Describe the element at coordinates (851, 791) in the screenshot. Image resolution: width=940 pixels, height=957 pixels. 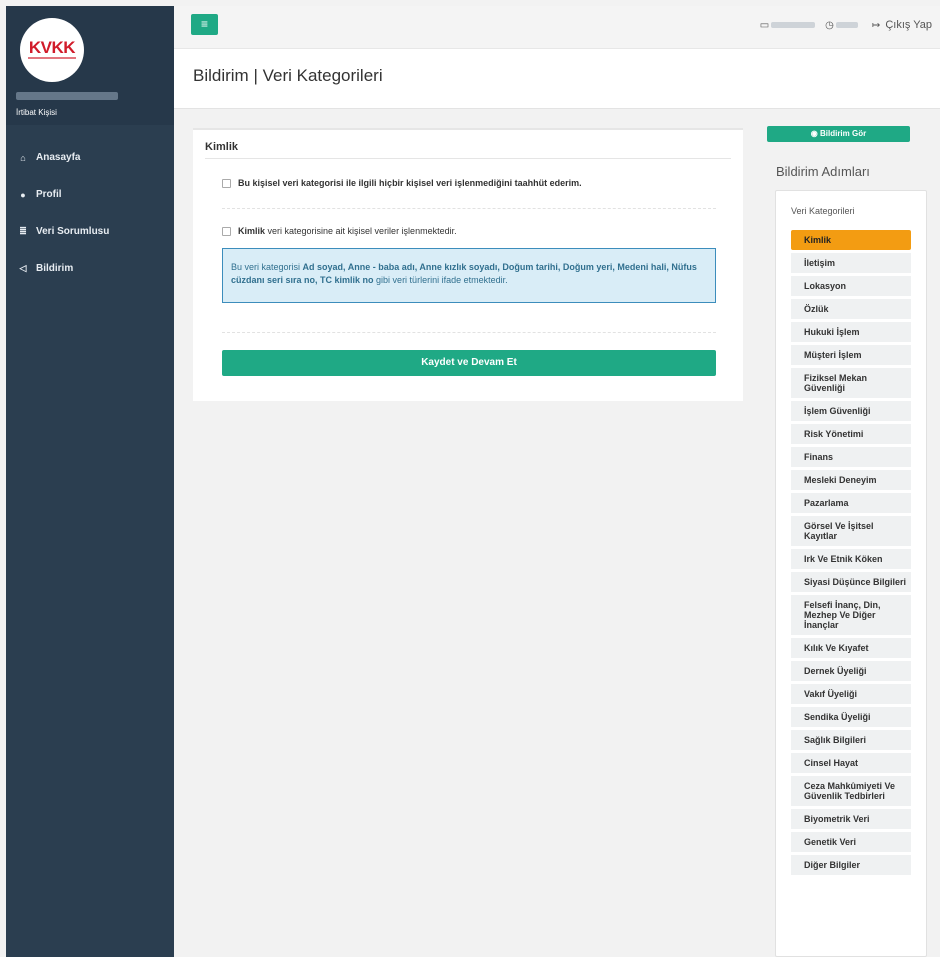
I see `step-item: Ceza Mahkûmiyeti Ve Güvenlik Tedbirleri` at that location.